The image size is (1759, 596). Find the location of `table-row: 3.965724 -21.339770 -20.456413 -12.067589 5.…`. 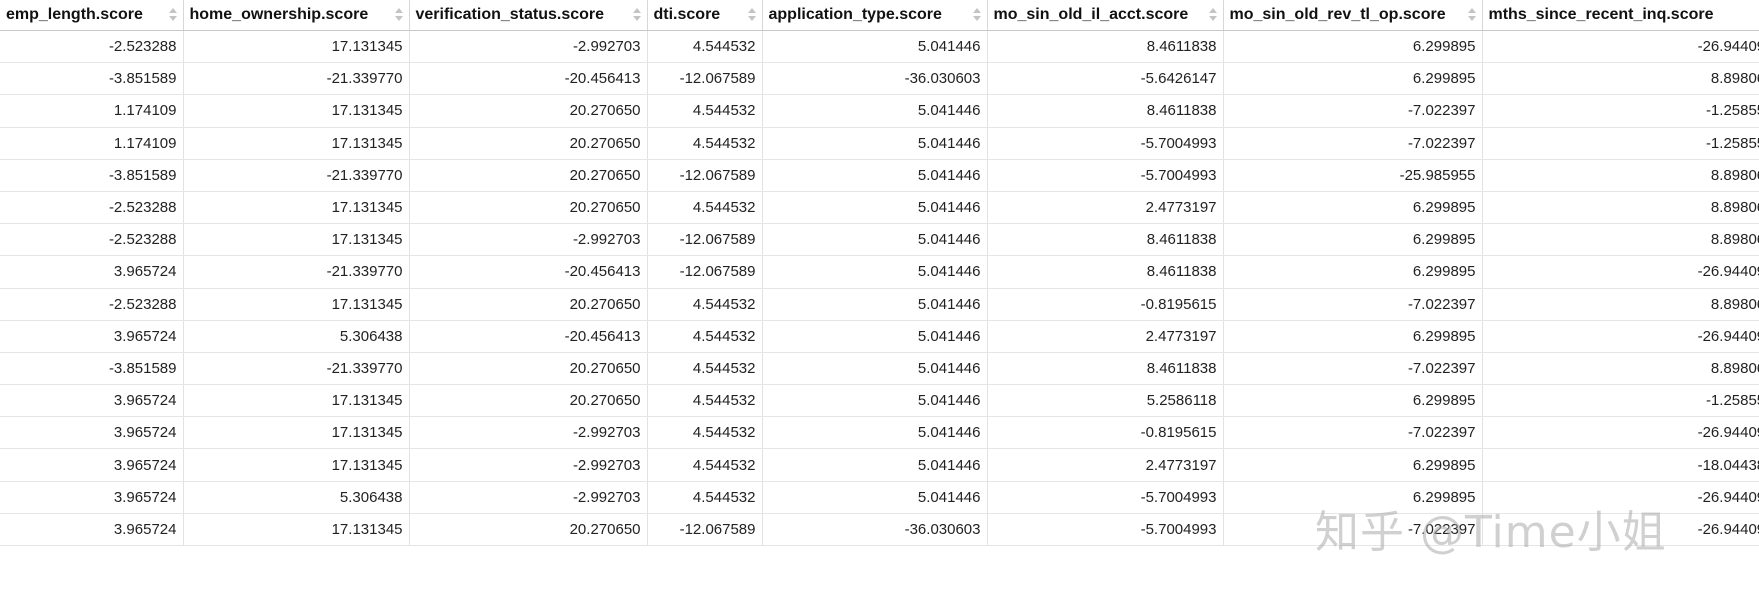

table-row: 3.965724 -21.339770 -20.456413 -12.067589 5.… is located at coordinates (879, 272).